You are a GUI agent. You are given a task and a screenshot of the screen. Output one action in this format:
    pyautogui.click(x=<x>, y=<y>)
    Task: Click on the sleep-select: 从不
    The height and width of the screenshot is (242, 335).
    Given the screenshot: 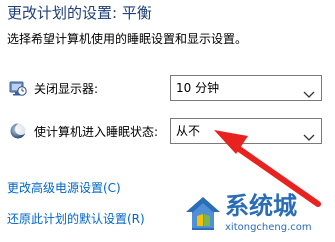 What is the action you would take?
    pyautogui.click(x=246, y=131)
    